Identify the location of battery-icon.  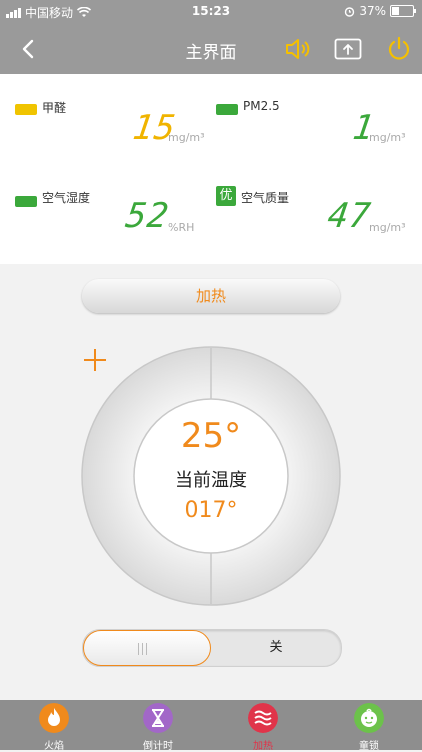
(403, 11).